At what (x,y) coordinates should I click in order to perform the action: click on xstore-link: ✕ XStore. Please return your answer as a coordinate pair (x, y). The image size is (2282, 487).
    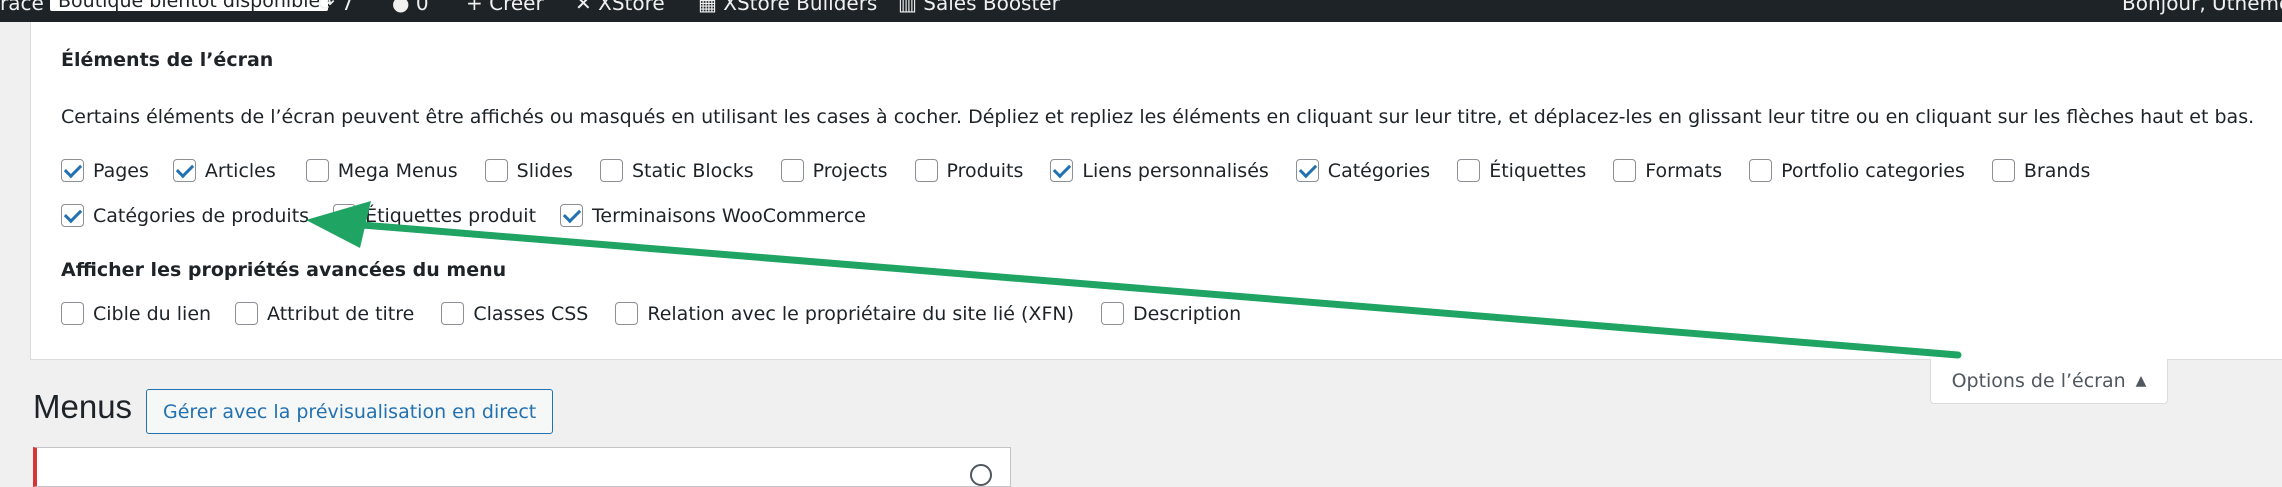
    Looking at the image, I should click on (620, 7).